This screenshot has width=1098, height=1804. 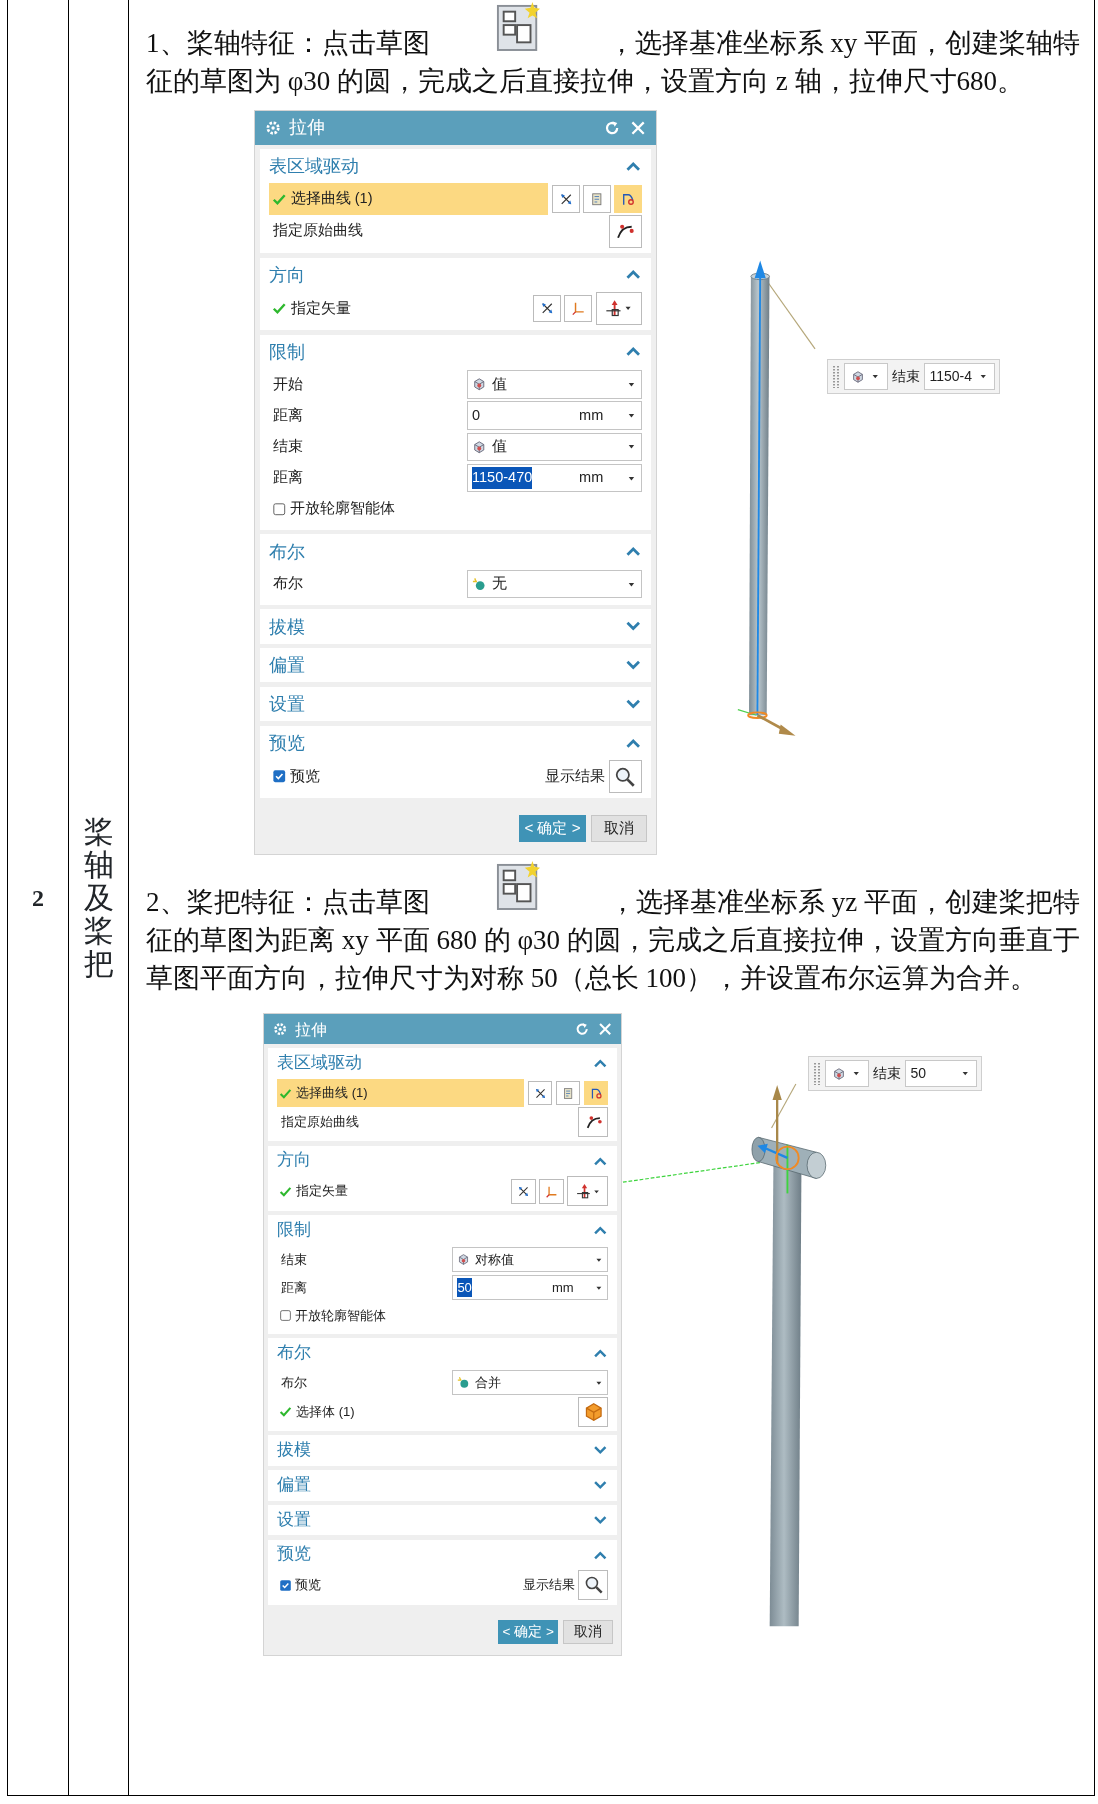 I want to click on checkbox-label: 预览, so click(x=305, y=776).